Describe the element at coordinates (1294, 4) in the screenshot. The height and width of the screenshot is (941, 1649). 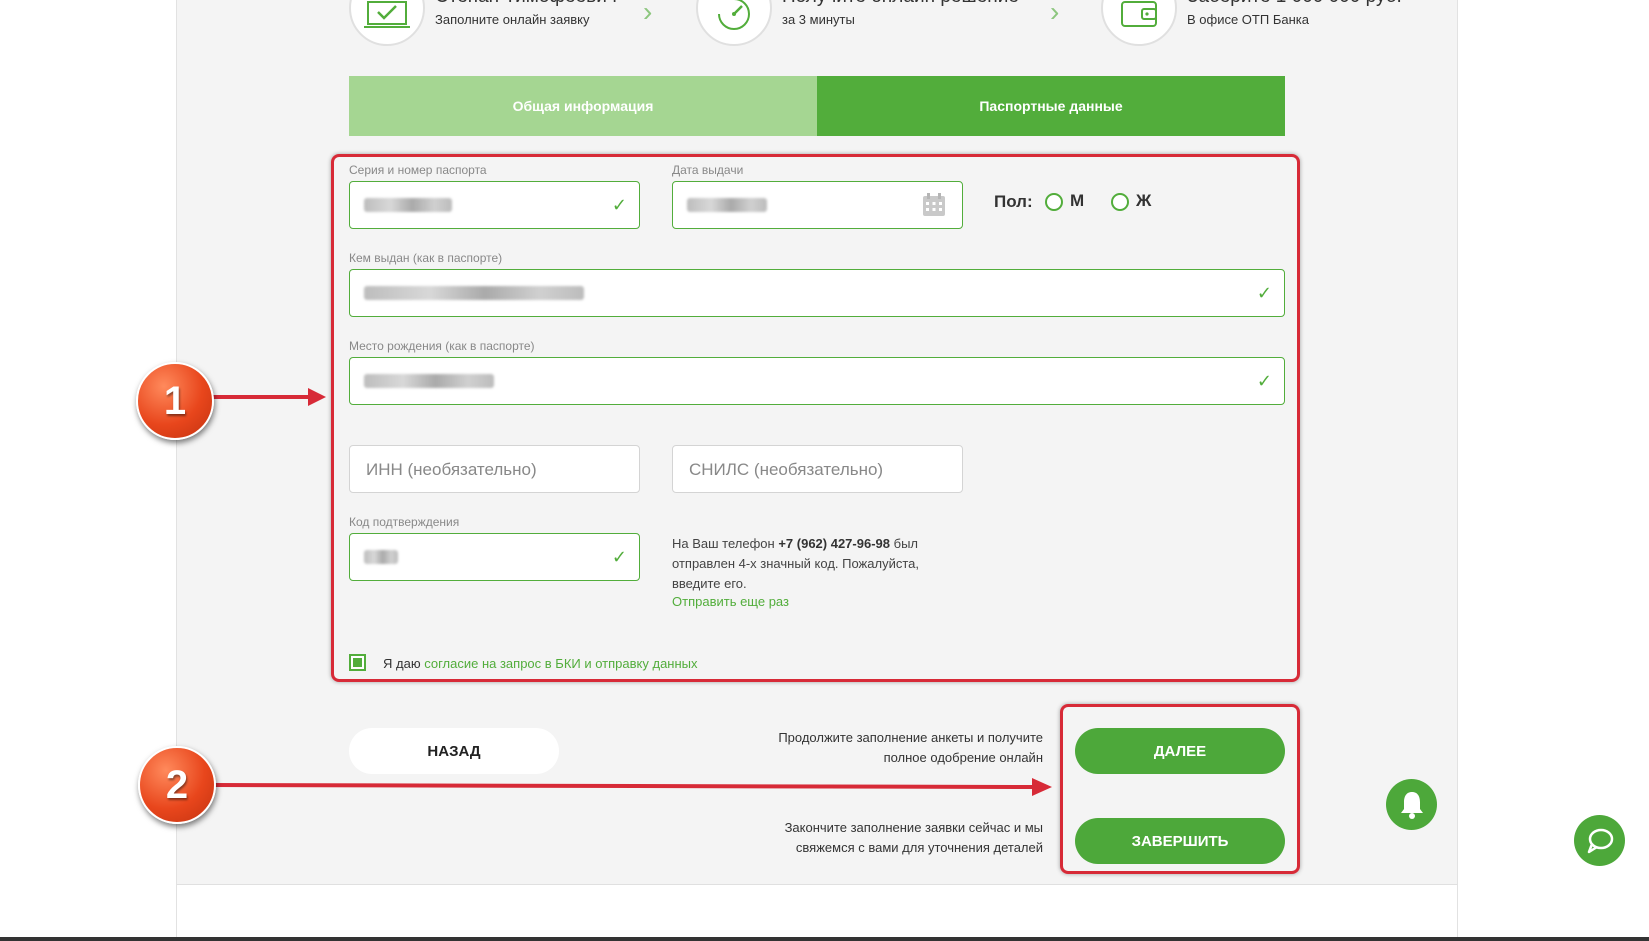
I see `step-title: Заберите 1 000 000 руб.` at that location.